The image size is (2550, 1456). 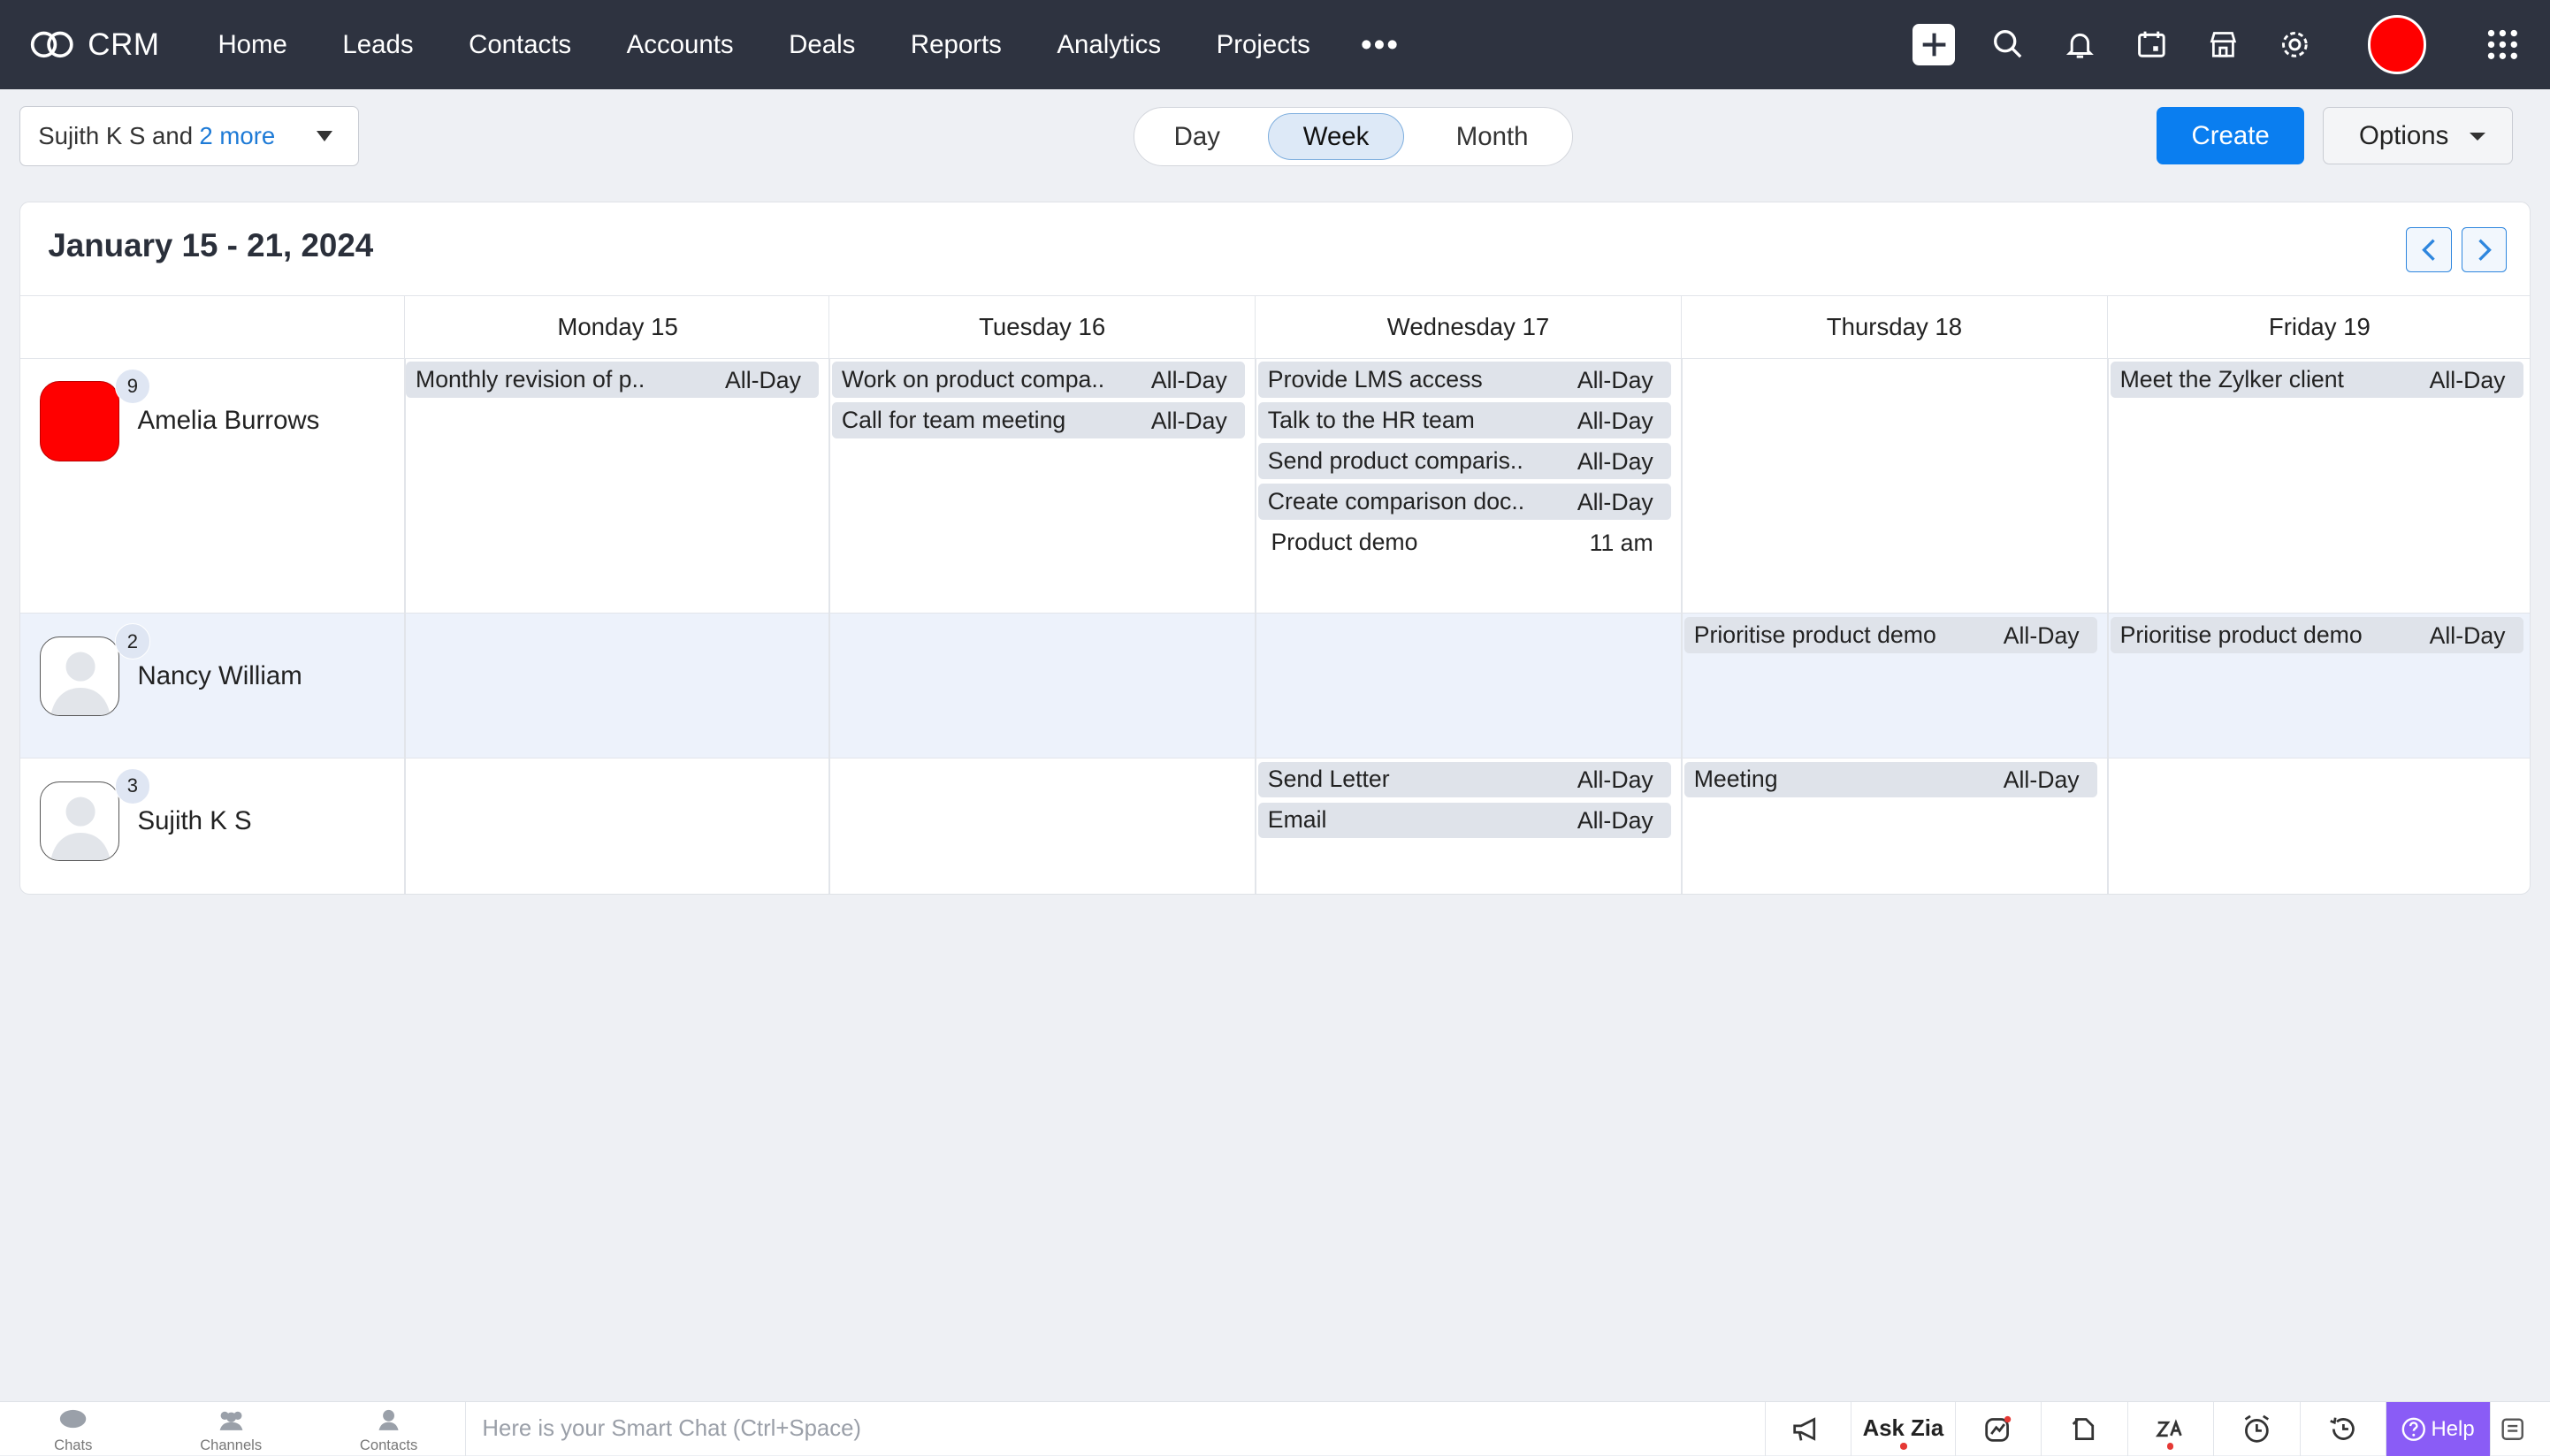 I want to click on user-filter-dropdown: Sujith K S and 2 more, so click(x=189, y=135).